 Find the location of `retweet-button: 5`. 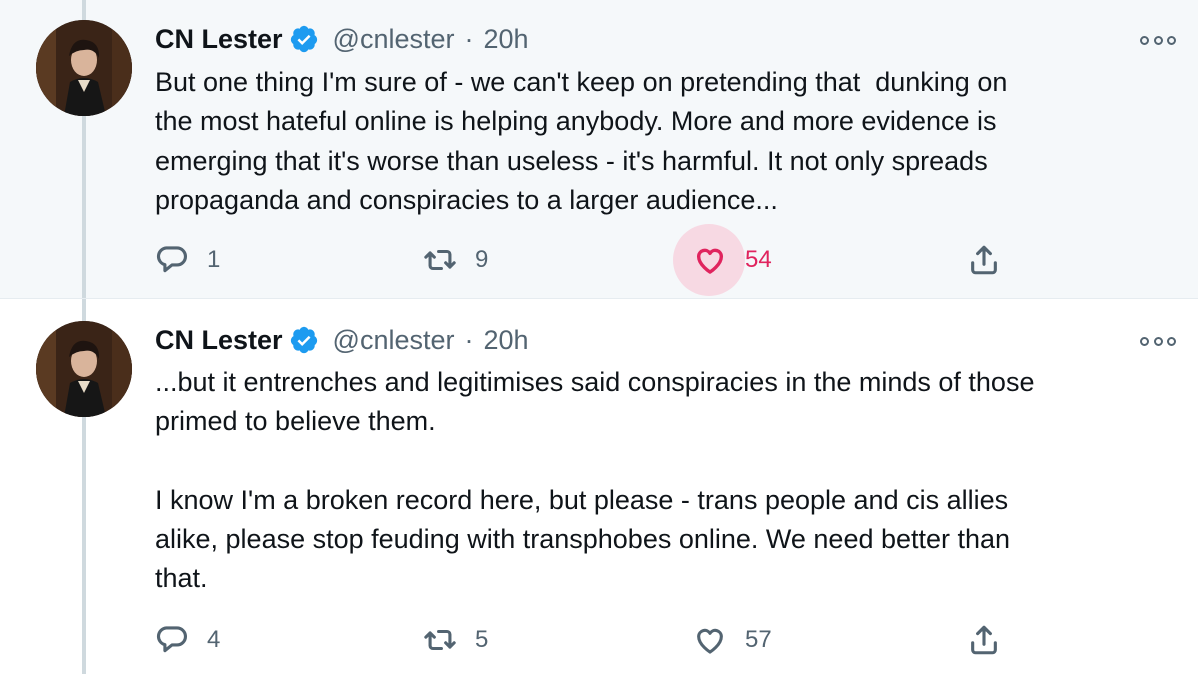

retweet-button: 5 is located at coordinates (455, 640).